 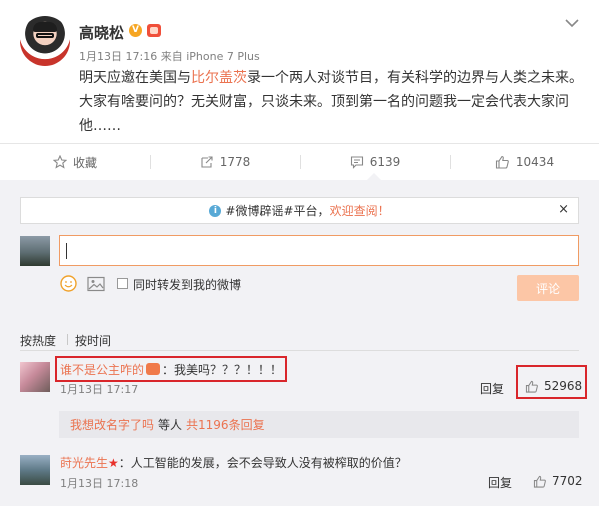 What do you see at coordinates (45, 35) in the screenshot?
I see `avatar-glasses` at bounding box center [45, 35].